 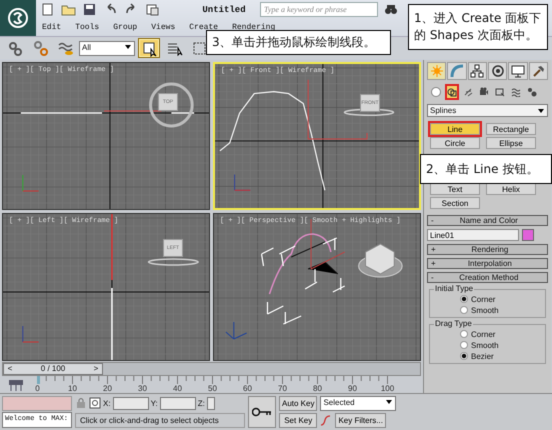 I want to click on object-type-button: Section, so click(x=455, y=203).